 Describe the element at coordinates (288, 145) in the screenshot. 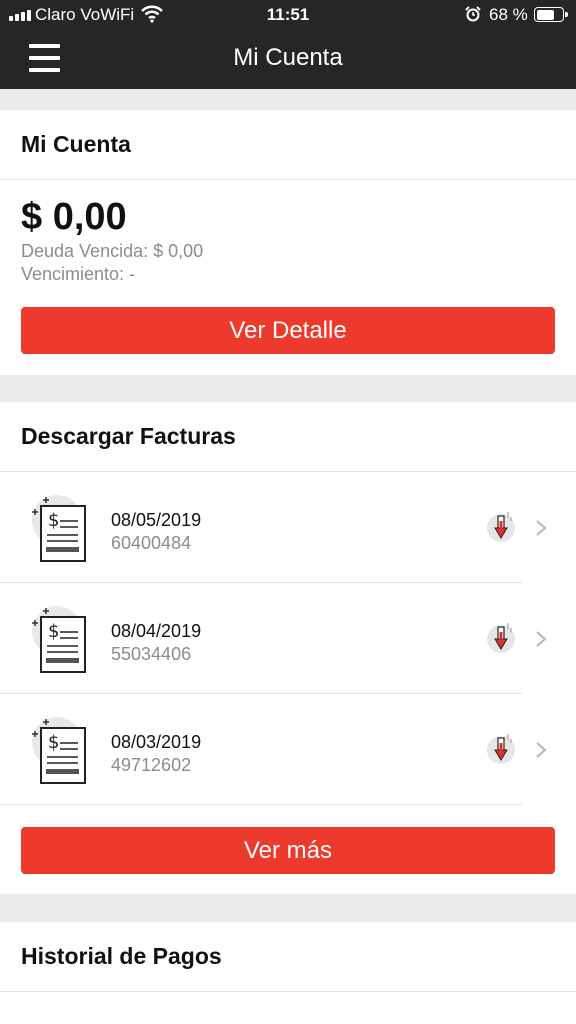

I see `account-card-title: Mi Cuenta` at that location.